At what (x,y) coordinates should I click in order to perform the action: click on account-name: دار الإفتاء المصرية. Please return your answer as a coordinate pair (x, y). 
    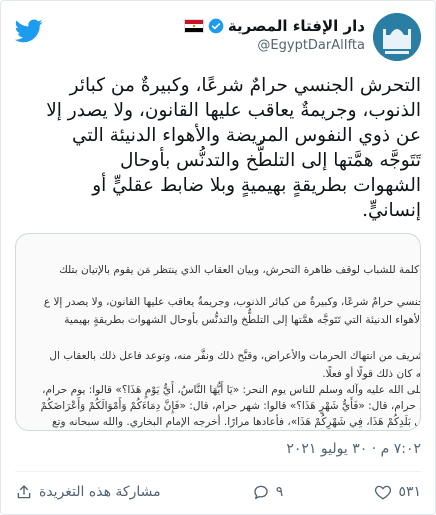
    Looking at the image, I should click on (296, 26).